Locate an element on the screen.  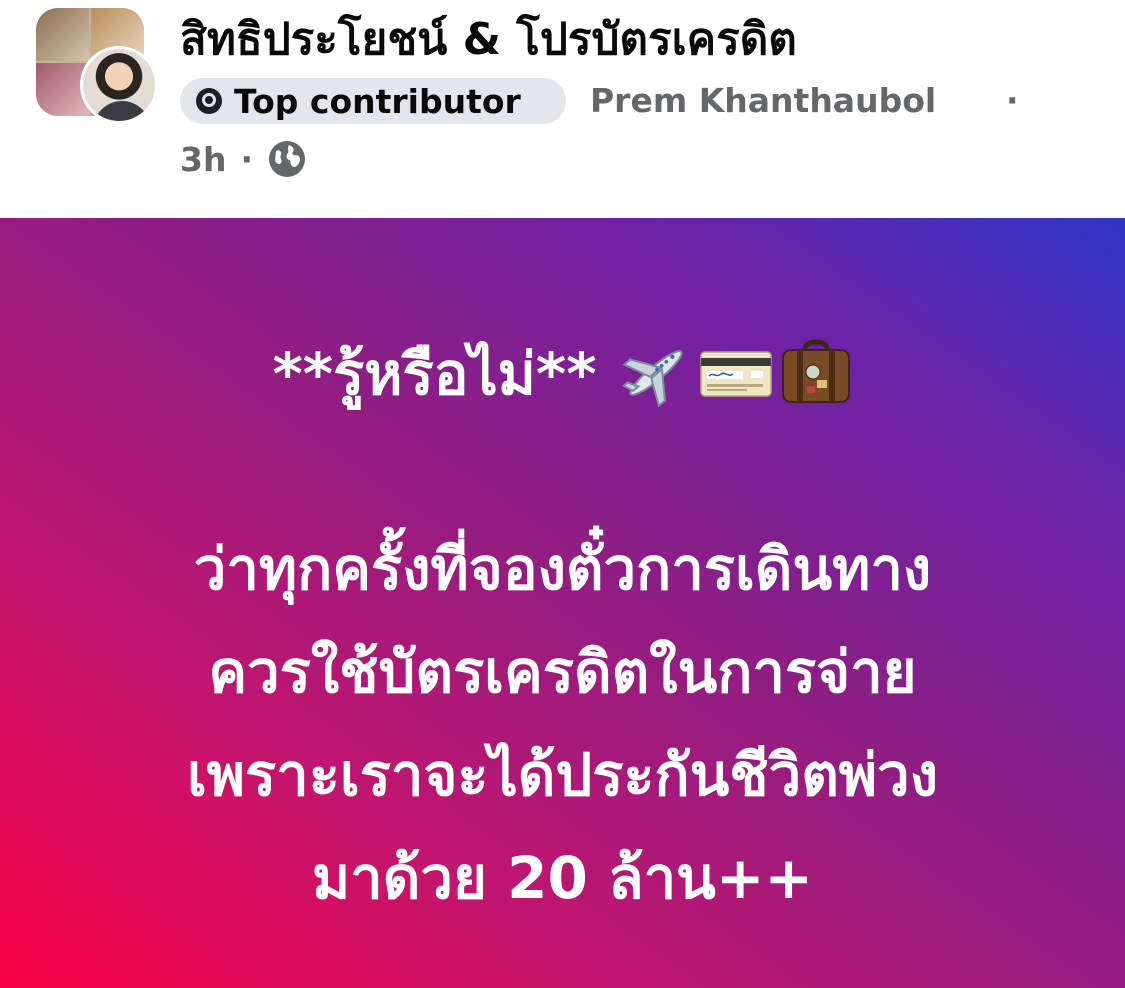
post-text-line: มาด้วย 20 ล้าน++ is located at coordinates (562, 878).